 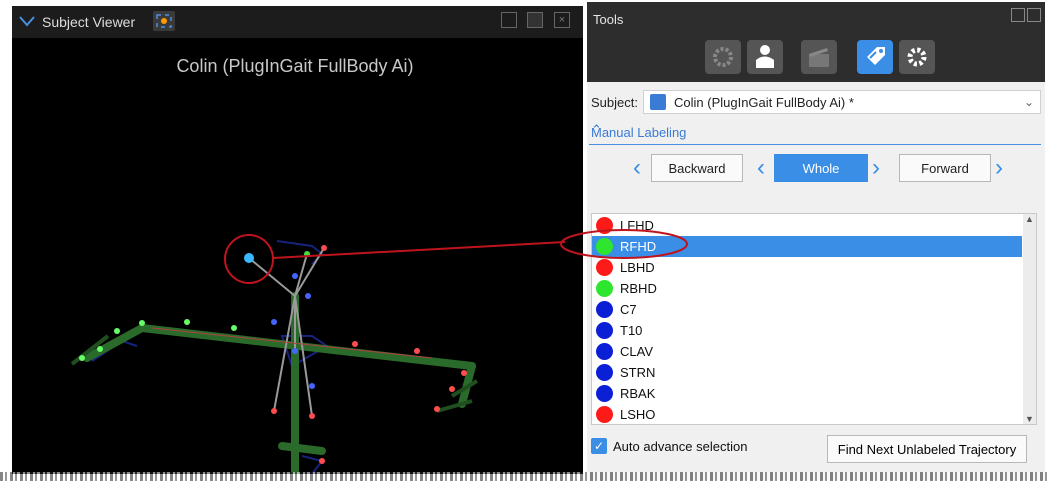 I want to click on marker-name: CLAV, so click(x=636, y=351).